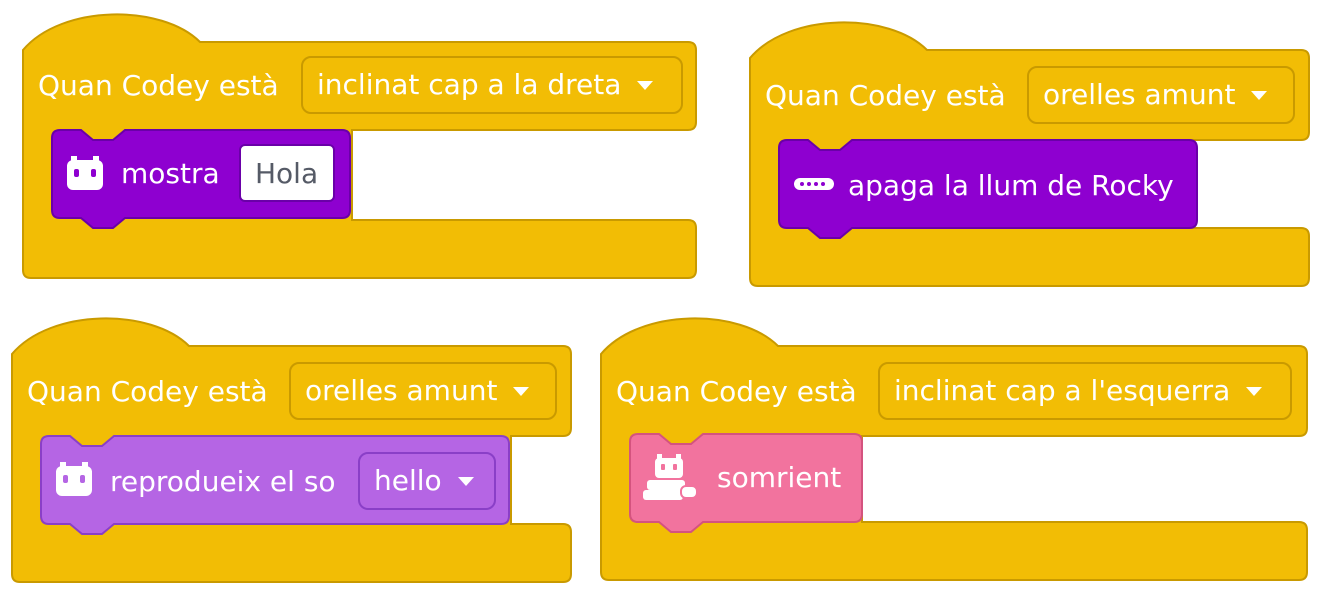 The image size is (1329, 594). Describe the element at coordinates (670, 477) in the screenshot. I see `codey-rocky-icon` at that location.